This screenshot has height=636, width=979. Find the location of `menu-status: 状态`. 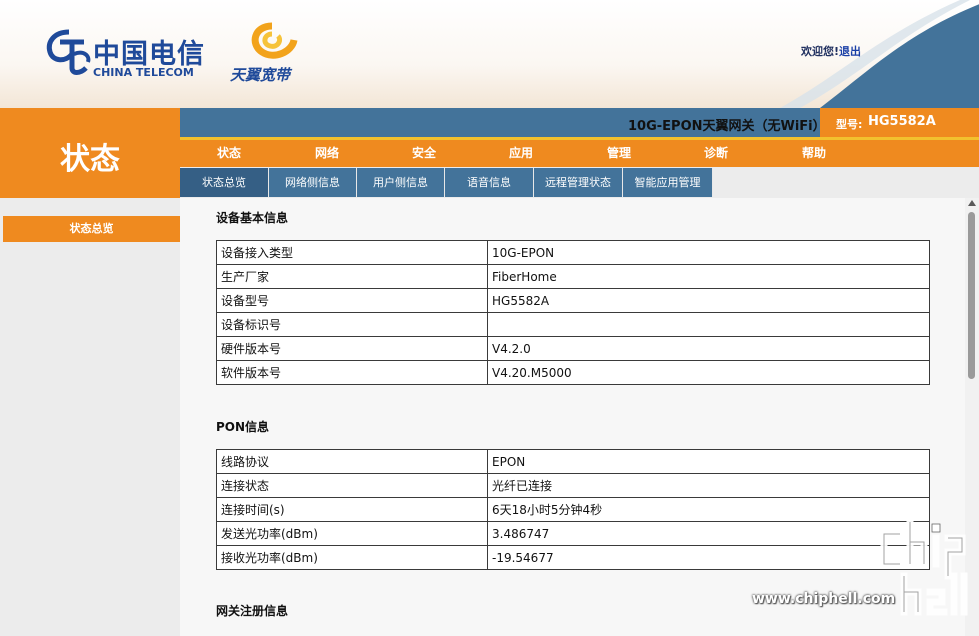

menu-status: 状态 is located at coordinates (229, 153).